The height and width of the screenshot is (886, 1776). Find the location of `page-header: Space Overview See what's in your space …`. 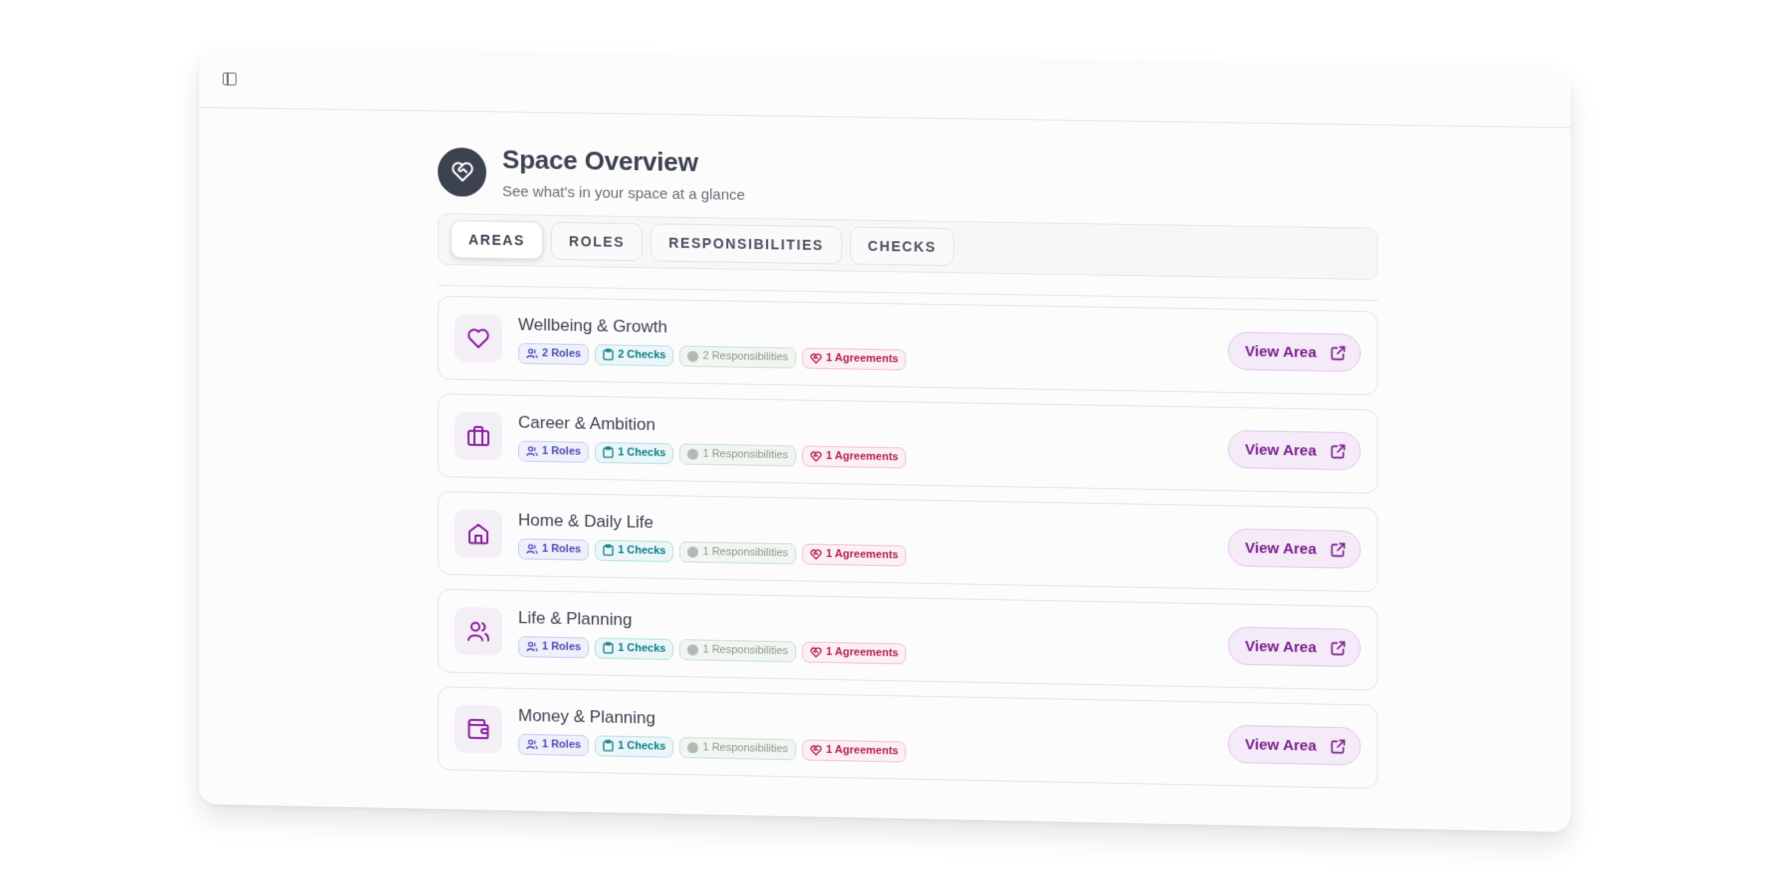

page-header: Space Overview See what's in your space … is located at coordinates (907, 178).